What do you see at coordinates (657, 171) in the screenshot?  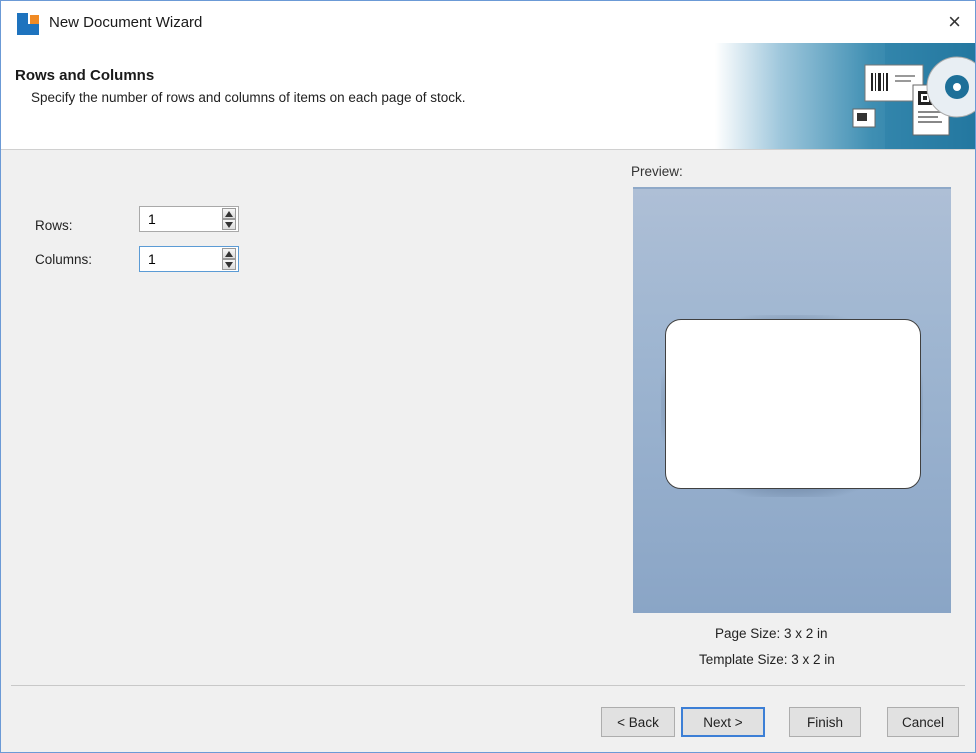 I see `preview-label: Preview:` at bounding box center [657, 171].